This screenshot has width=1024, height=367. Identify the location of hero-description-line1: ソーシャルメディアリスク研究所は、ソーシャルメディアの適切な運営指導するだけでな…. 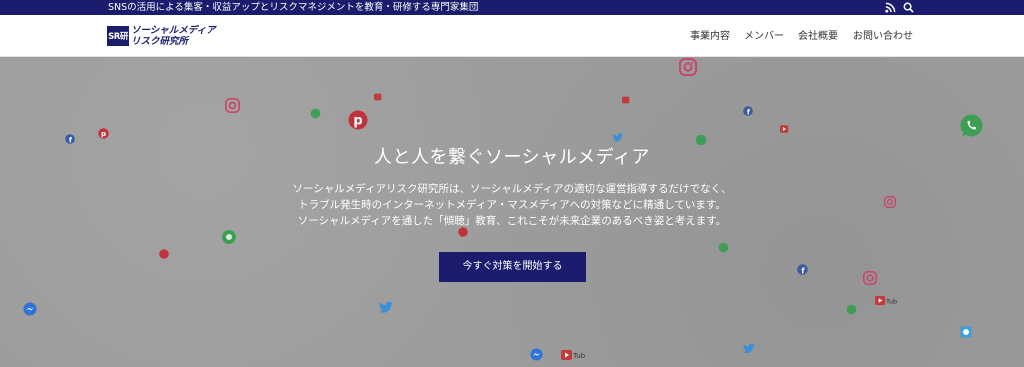
(512, 189).